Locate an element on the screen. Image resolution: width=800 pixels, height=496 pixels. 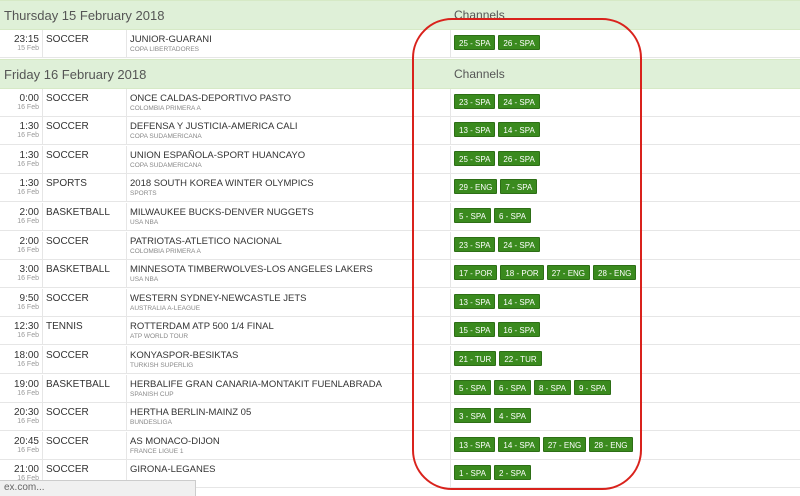
event-match: 2018 SOUTH KOREA WINTER OLYMPICS is located at coordinates (222, 183).